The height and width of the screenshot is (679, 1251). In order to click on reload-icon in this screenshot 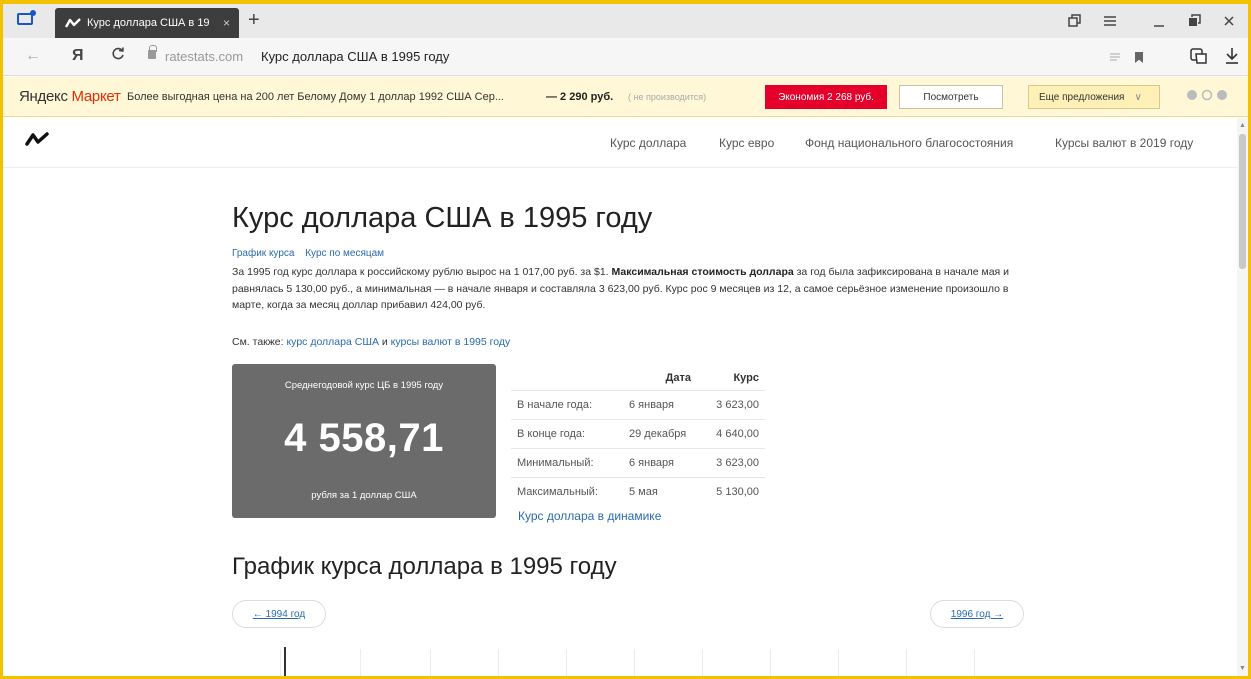, I will do `click(118, 56)`.